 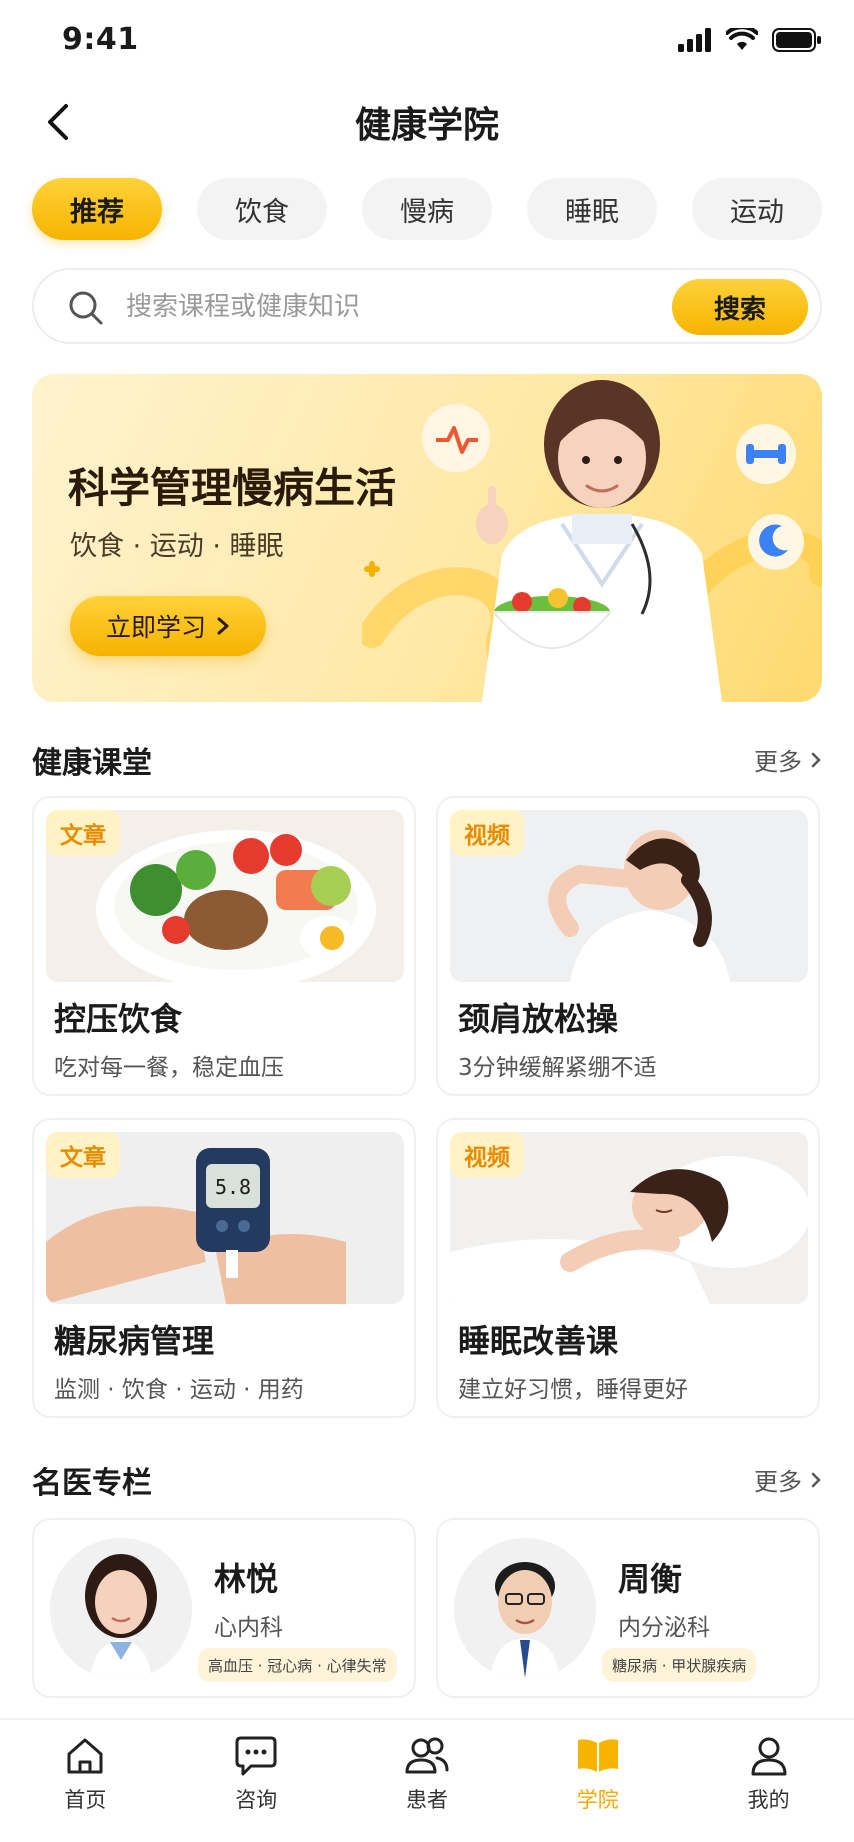 I want to click on course-card: 视频 睡眠改善课 建立好习惯，睡得更好, so click(x=628, y=1268).